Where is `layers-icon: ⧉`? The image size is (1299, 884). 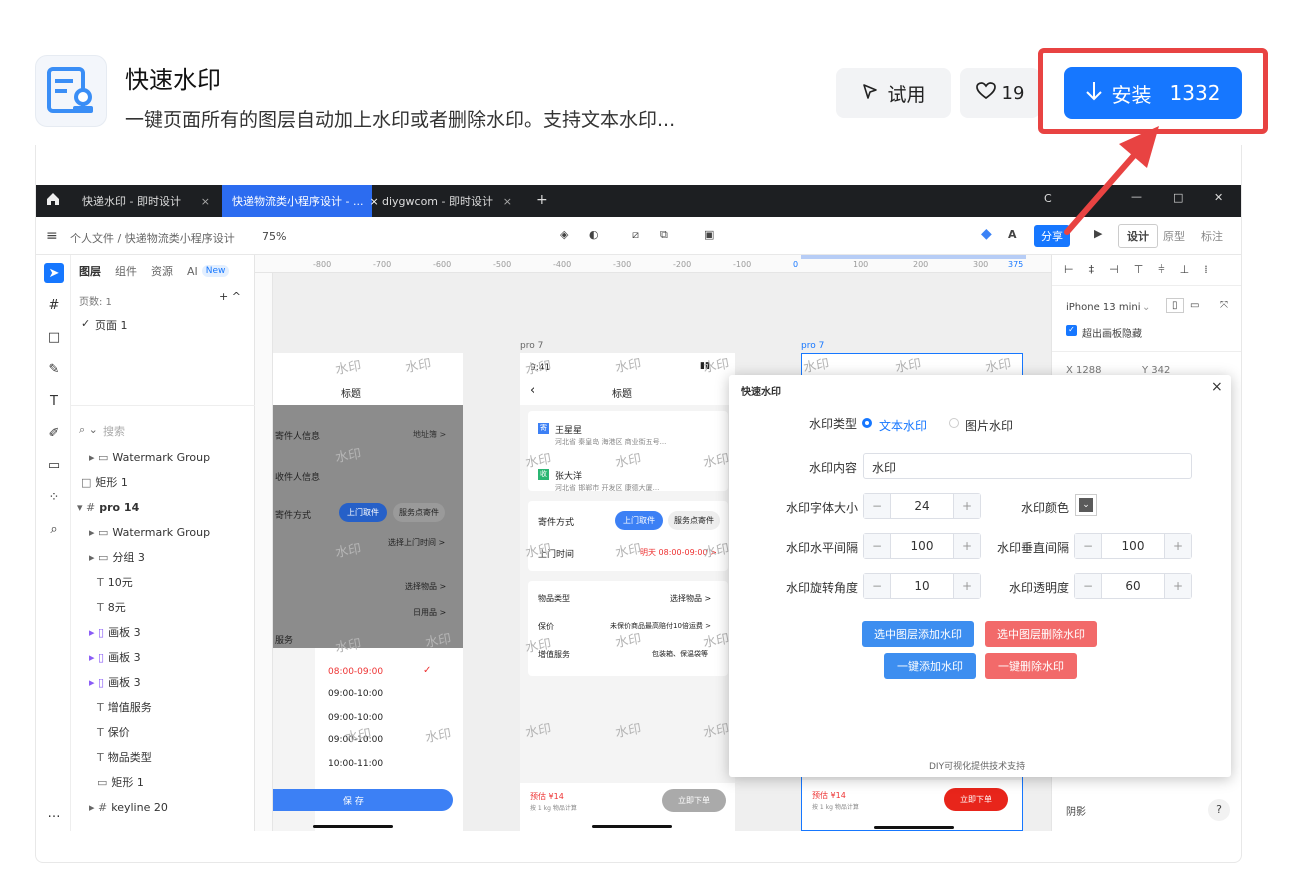 layers-icon: ⧉ is located at coordinates (664, 235).